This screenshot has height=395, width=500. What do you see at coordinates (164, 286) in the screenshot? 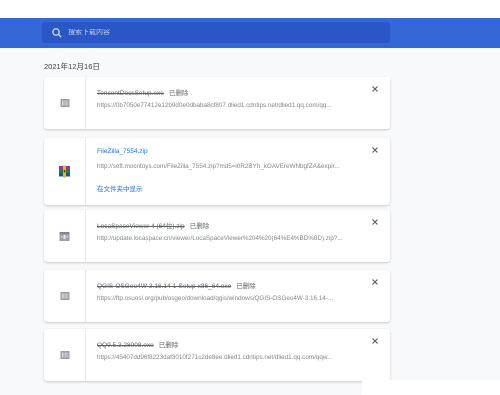
I see `file-name-link: QGIS-OSGeo4W-3.16.14-1-Setup-x86_64.exe` at bounding box center [164, 286].